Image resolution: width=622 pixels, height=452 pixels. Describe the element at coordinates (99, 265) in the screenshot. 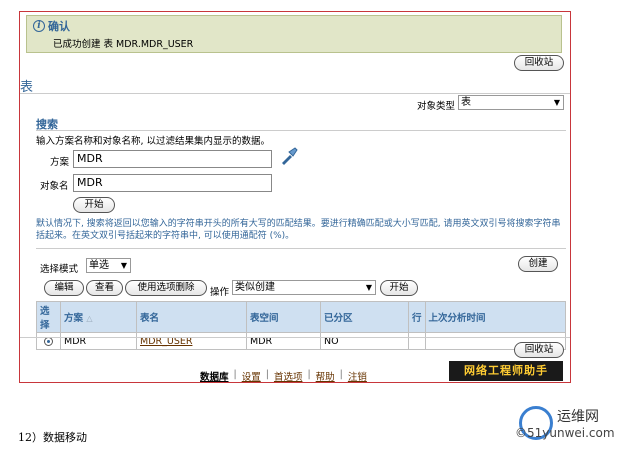

I see `selection-mode-value: 单选` at that location.